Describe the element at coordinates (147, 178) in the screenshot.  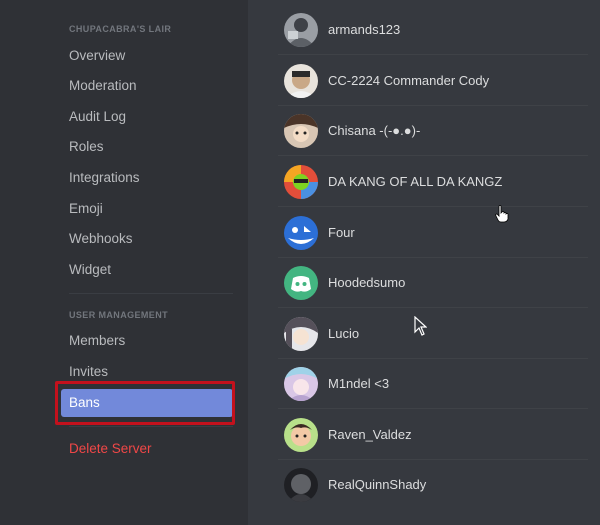
I see `sidebar-item-integrations: Integrations` at that location.